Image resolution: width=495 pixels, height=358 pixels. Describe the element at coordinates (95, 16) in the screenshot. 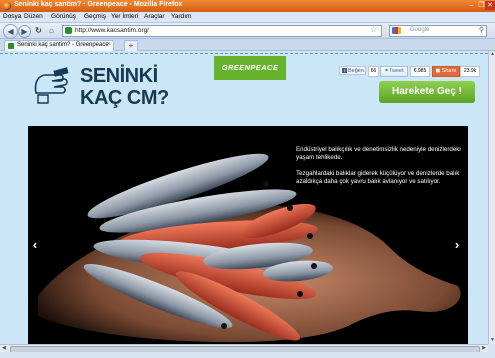

I see `menu-history: Geçmiş` at that location.